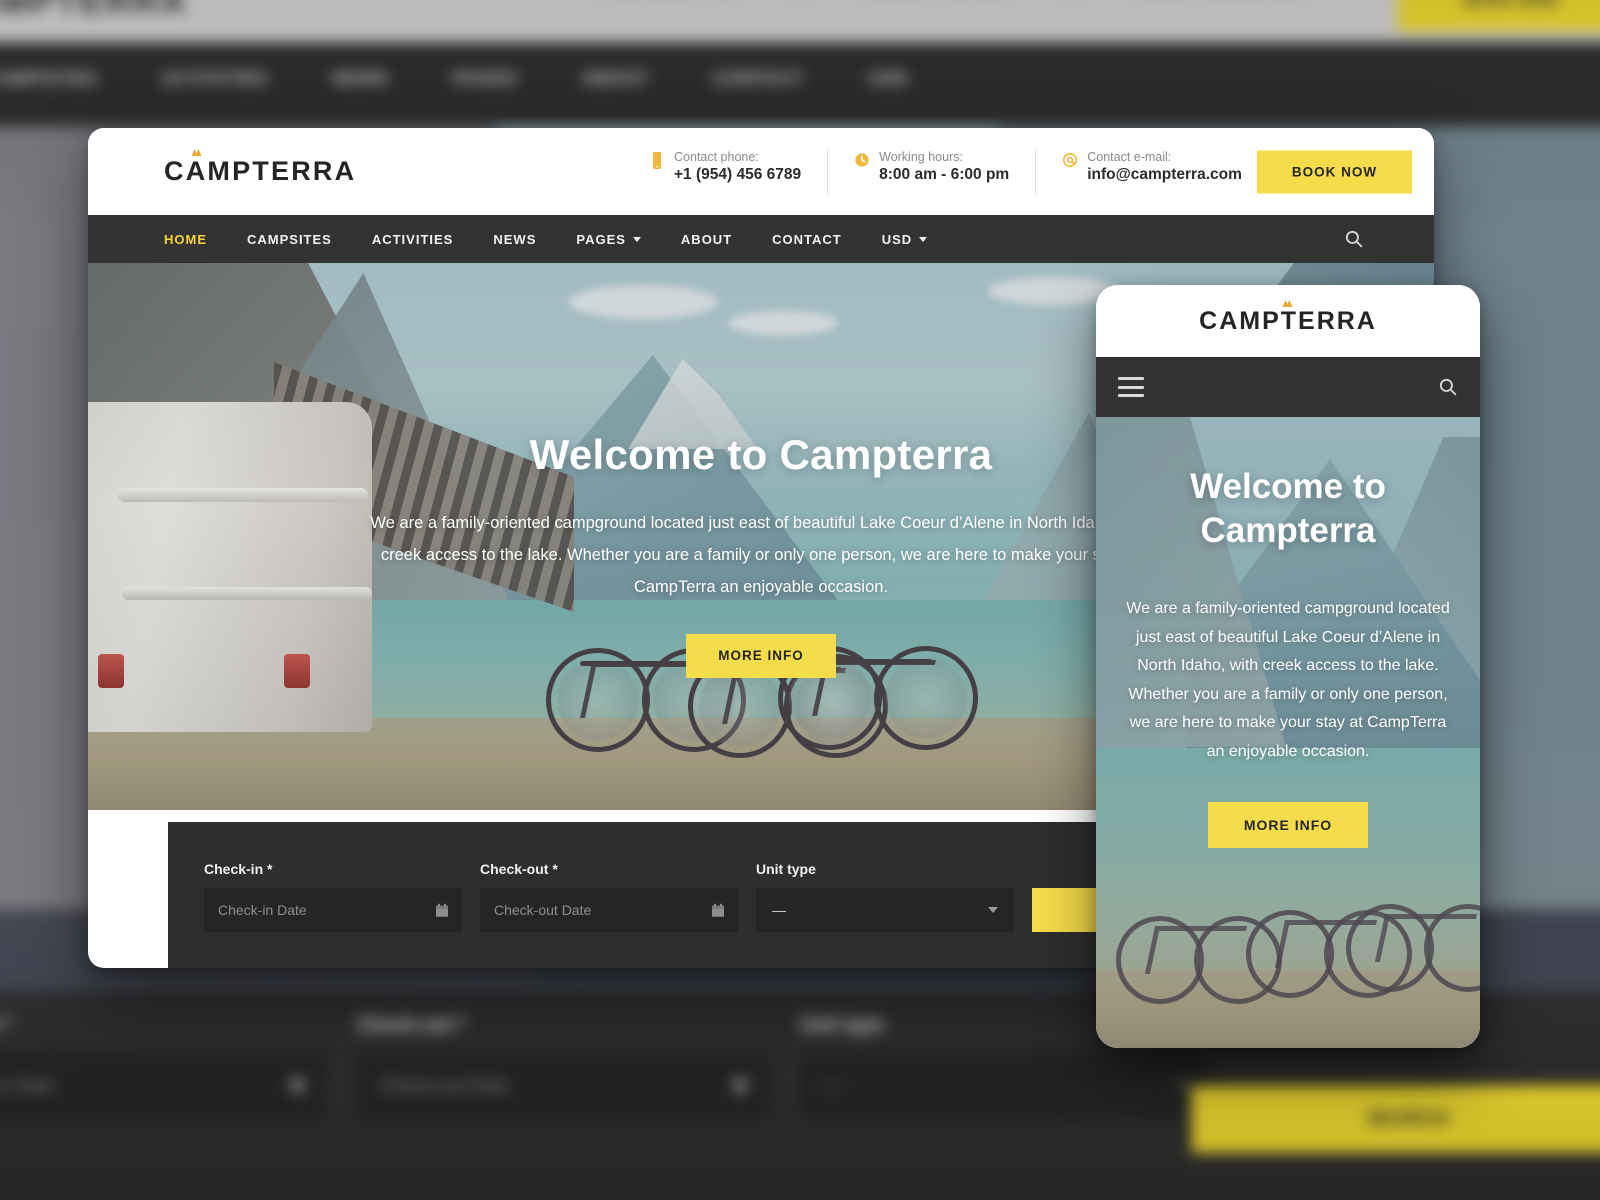 The image size is (1600, 1200). Describe the element at coordinates (716, 156) in the screenshot. I see `contact-phone-label: Contact phone:` at that location.